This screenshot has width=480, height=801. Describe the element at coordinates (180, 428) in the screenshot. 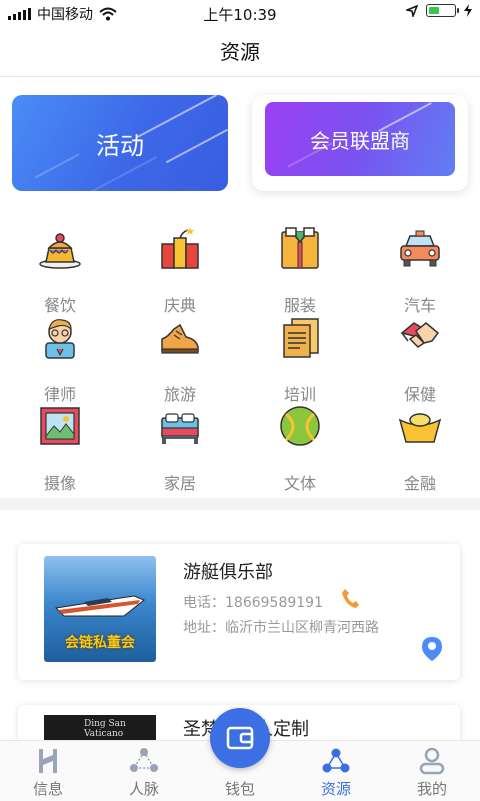

I see `bed-icon` at that location.